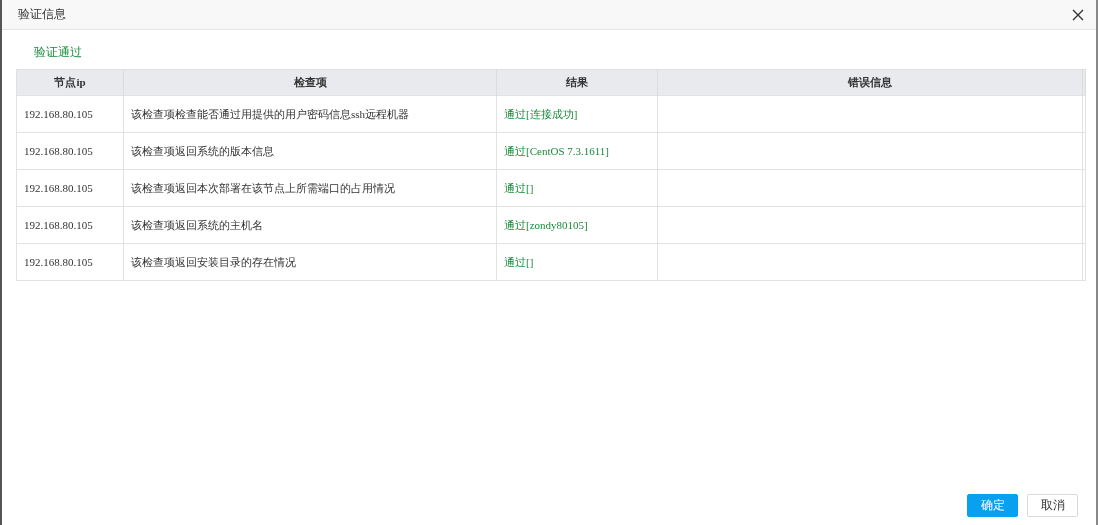 The height and width of the screenshot is (525, 1098). Describe the element at coordinates (1078, 14) in the screenshot. I see `close-icon` at that location.